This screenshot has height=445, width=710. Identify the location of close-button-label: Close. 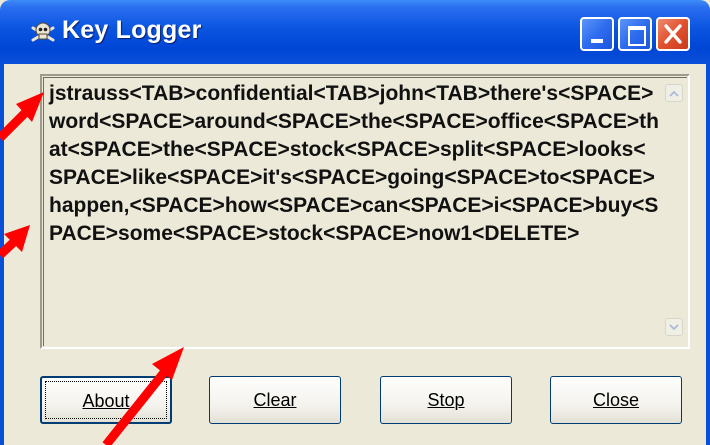
(616, 400).